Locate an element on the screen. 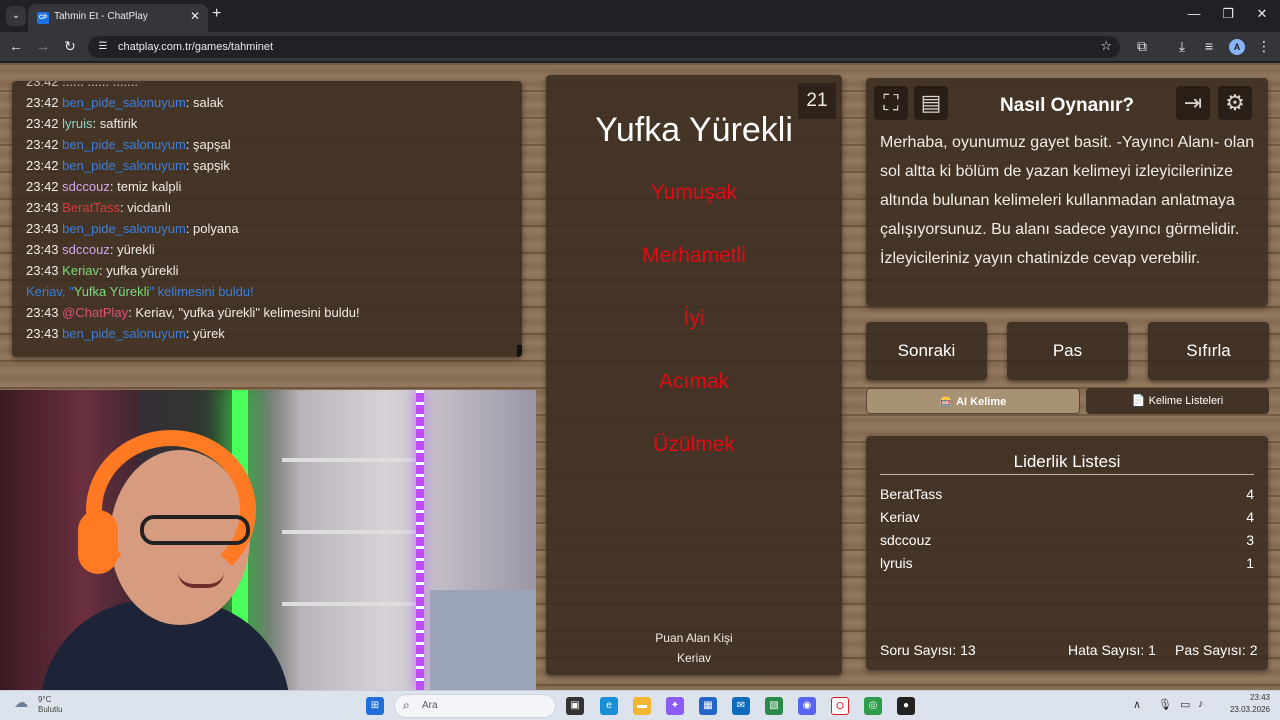  chat-message: 23:43 ben_pide_salonuyum: yürek is located at coordinates (267, 333).